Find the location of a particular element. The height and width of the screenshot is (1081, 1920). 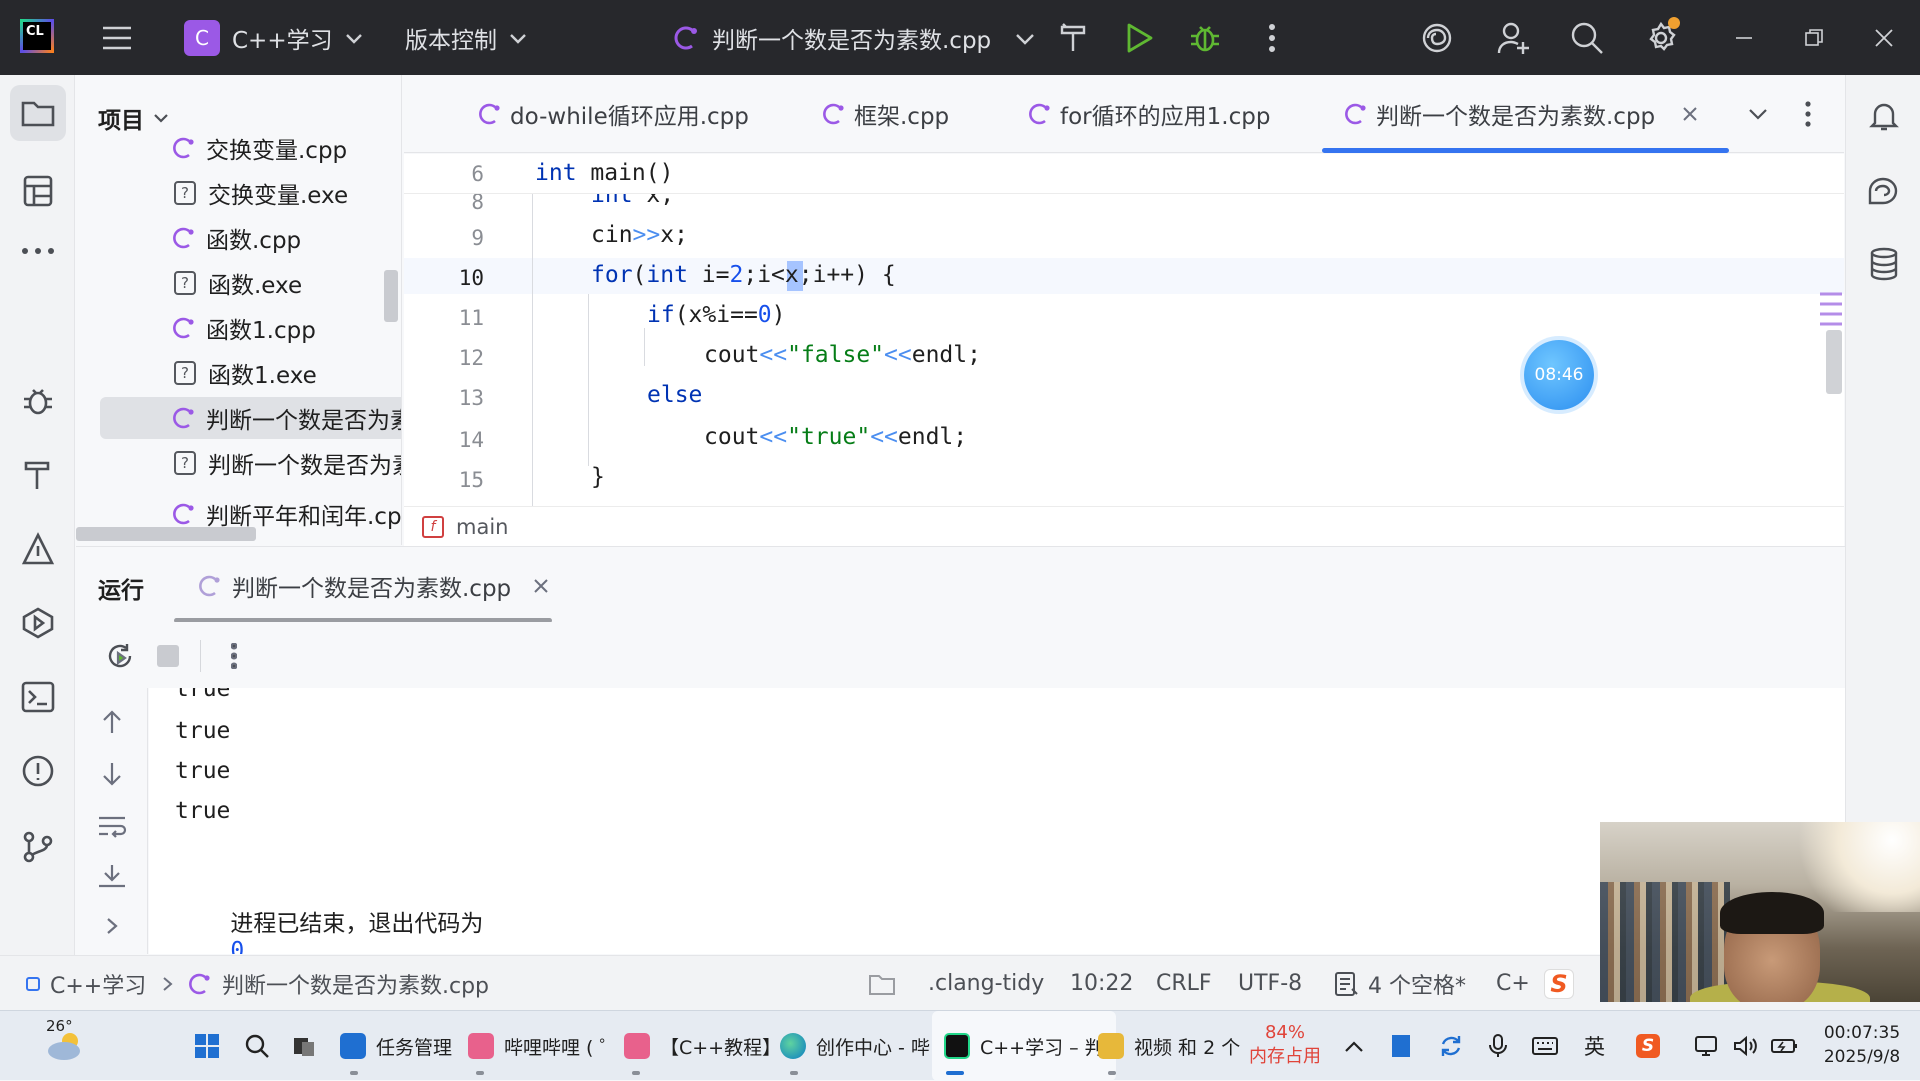

project-tool-button is located at coordinates (38, 113).